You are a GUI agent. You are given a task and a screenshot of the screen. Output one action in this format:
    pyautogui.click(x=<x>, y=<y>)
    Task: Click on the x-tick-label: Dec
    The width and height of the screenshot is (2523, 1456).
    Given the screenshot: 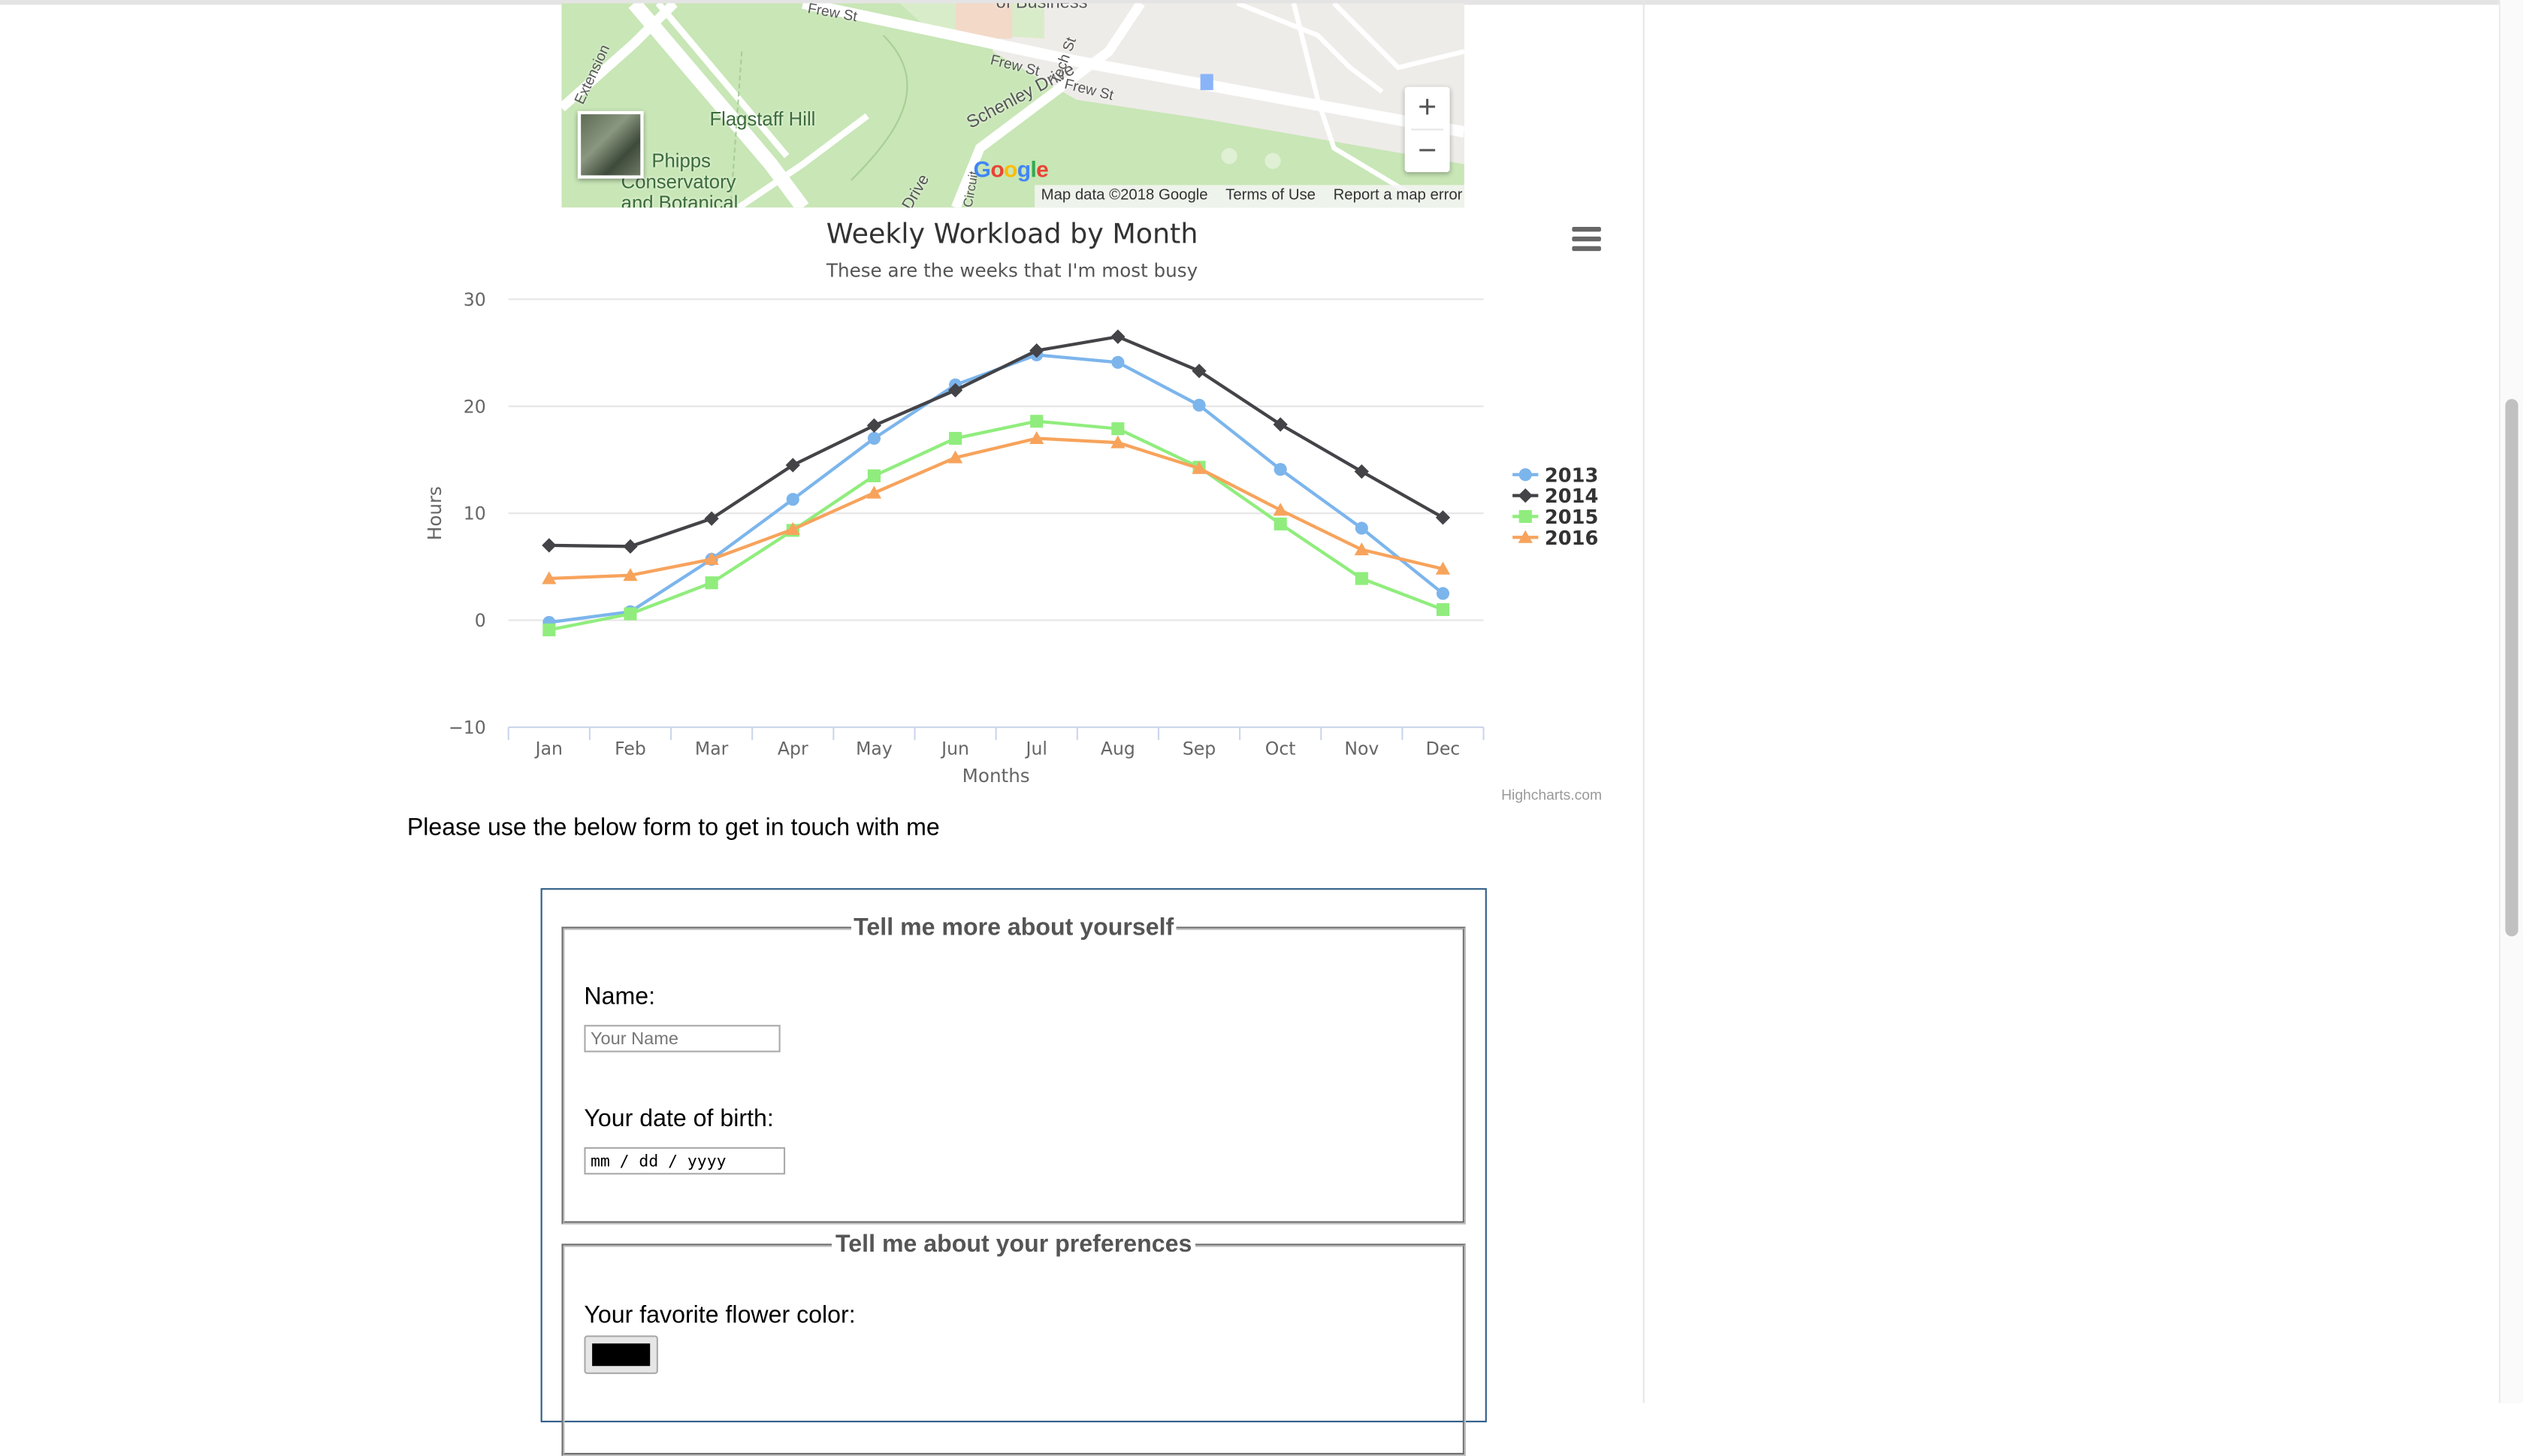 What is the action you would take?
    pyautogui.click(x=1443, y=748)
    